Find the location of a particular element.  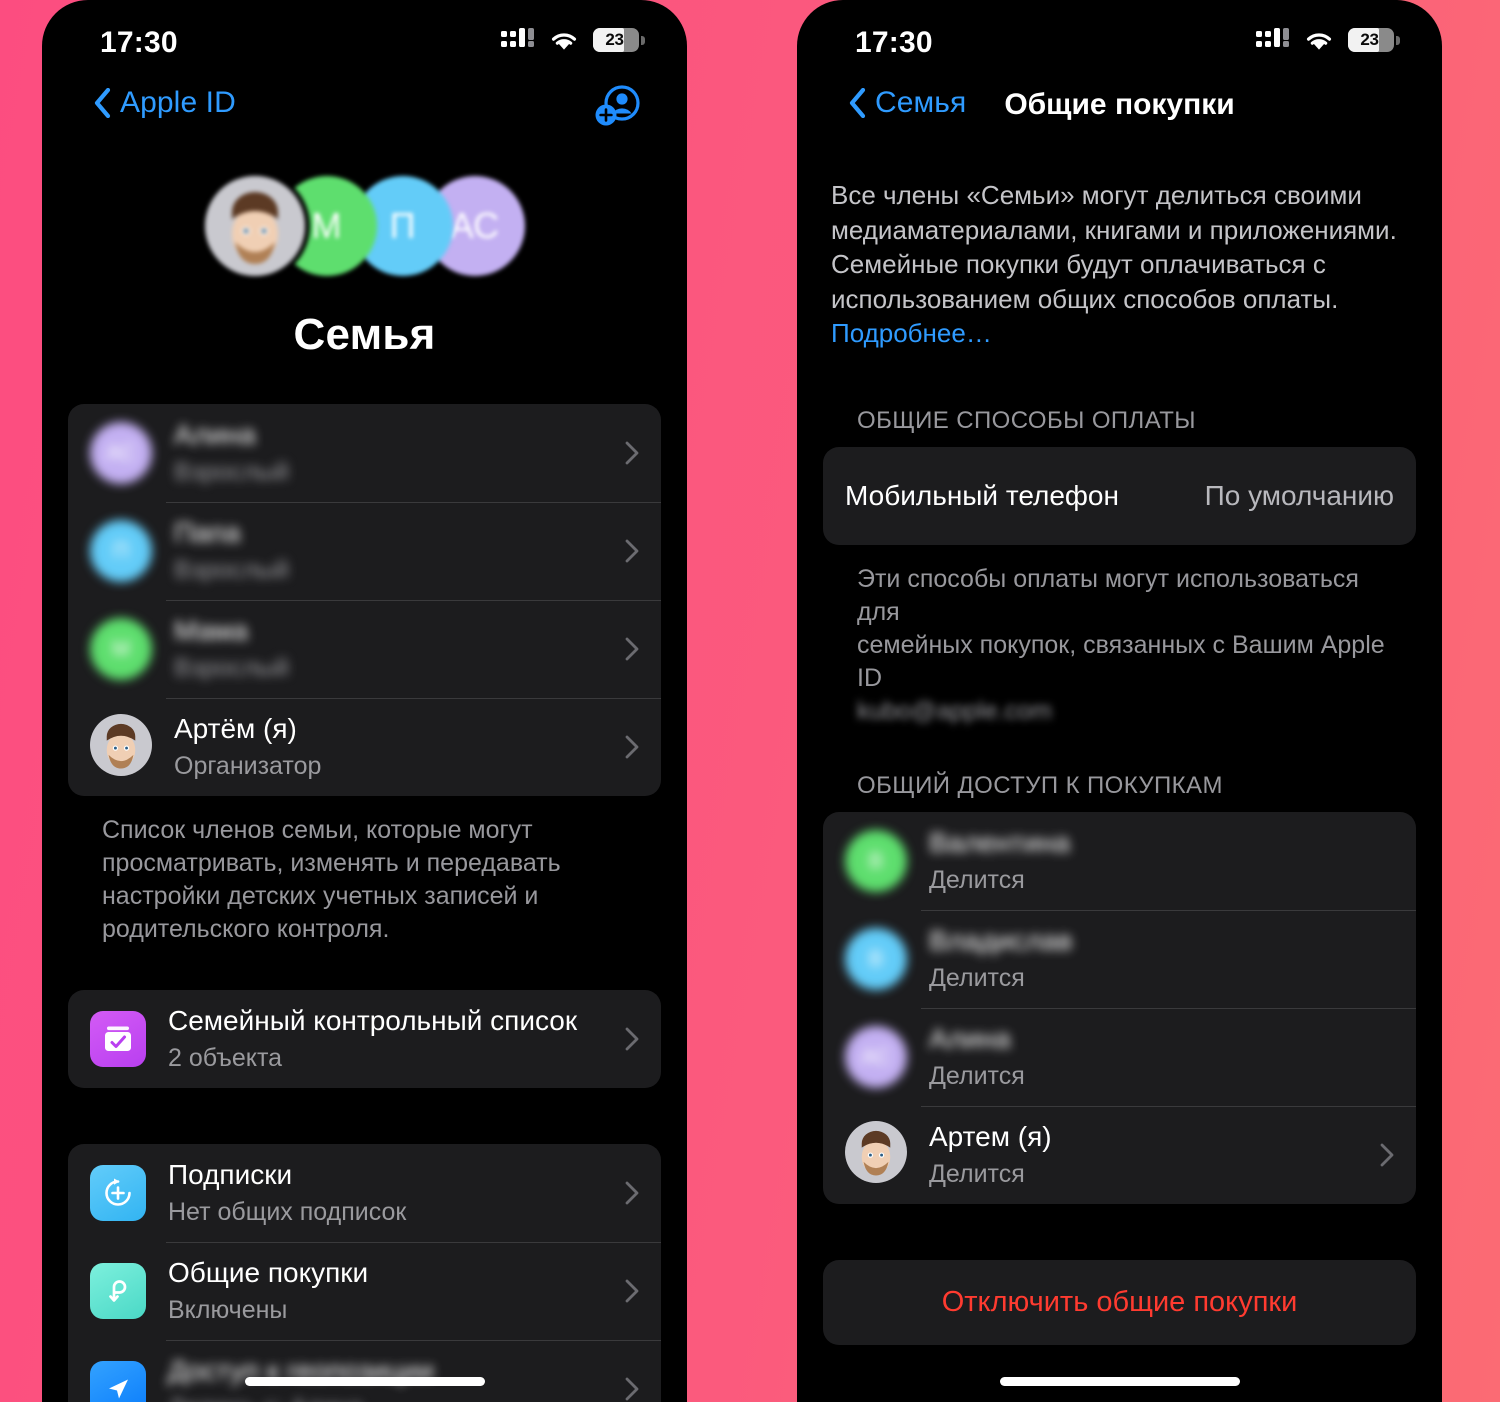

family-hero: М П АС Семья is located at coordinates (364, 254).